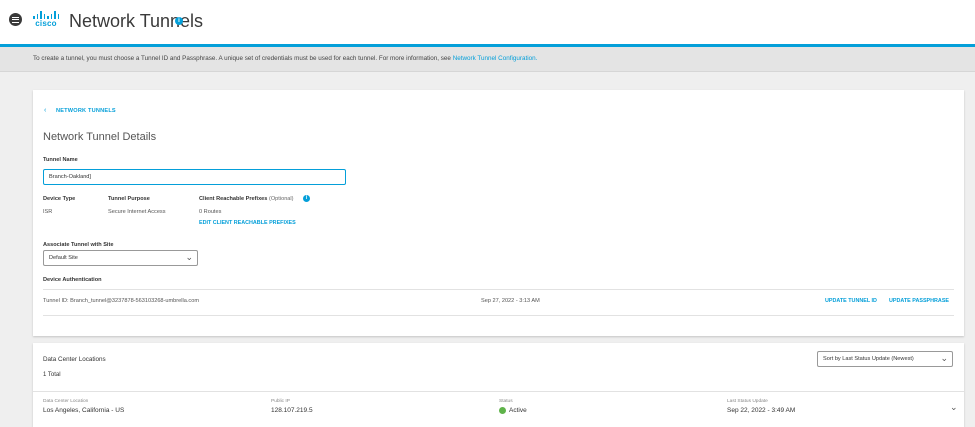 Image resolution: width=975 pixels, height=427 pixels. I want to click on status-value: Active, so click(518, 410).